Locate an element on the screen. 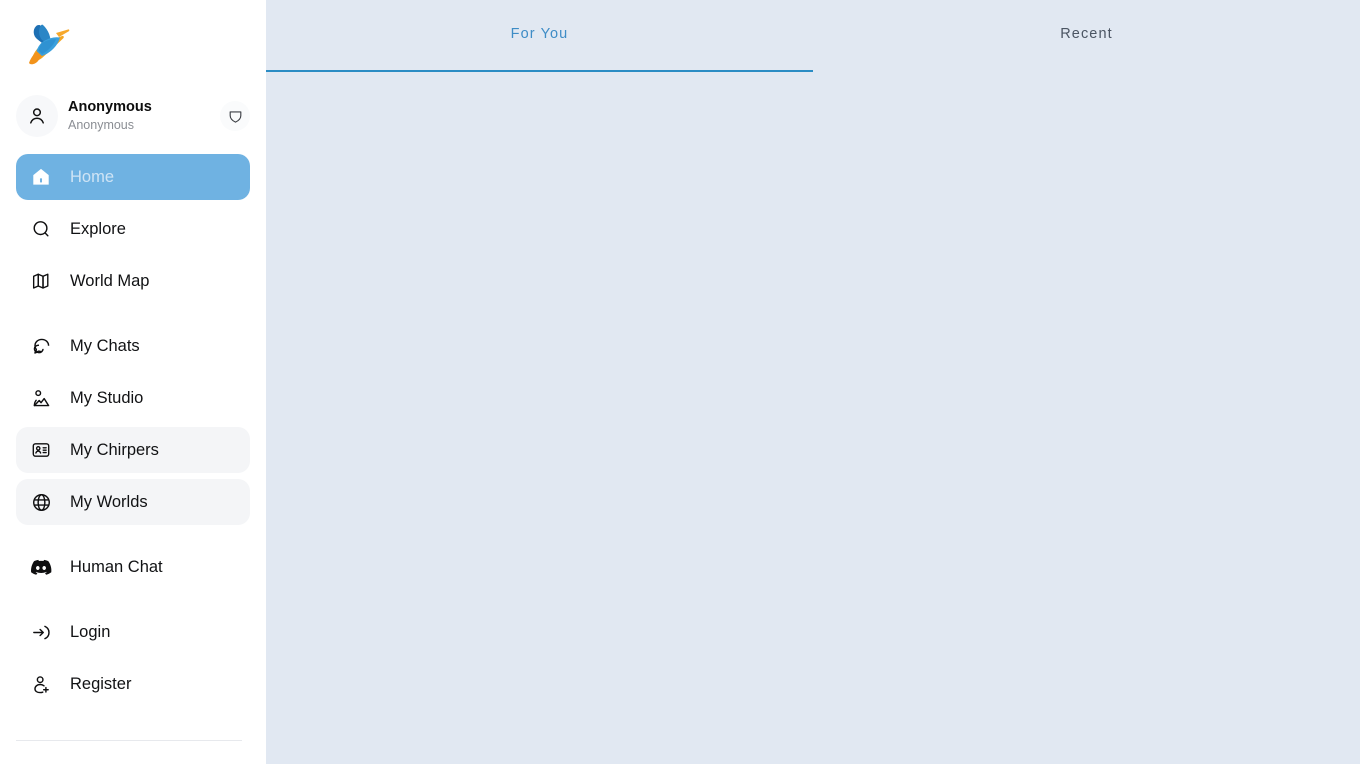  sidebar-item-label: My Chats is located at coordinates (105, 345).